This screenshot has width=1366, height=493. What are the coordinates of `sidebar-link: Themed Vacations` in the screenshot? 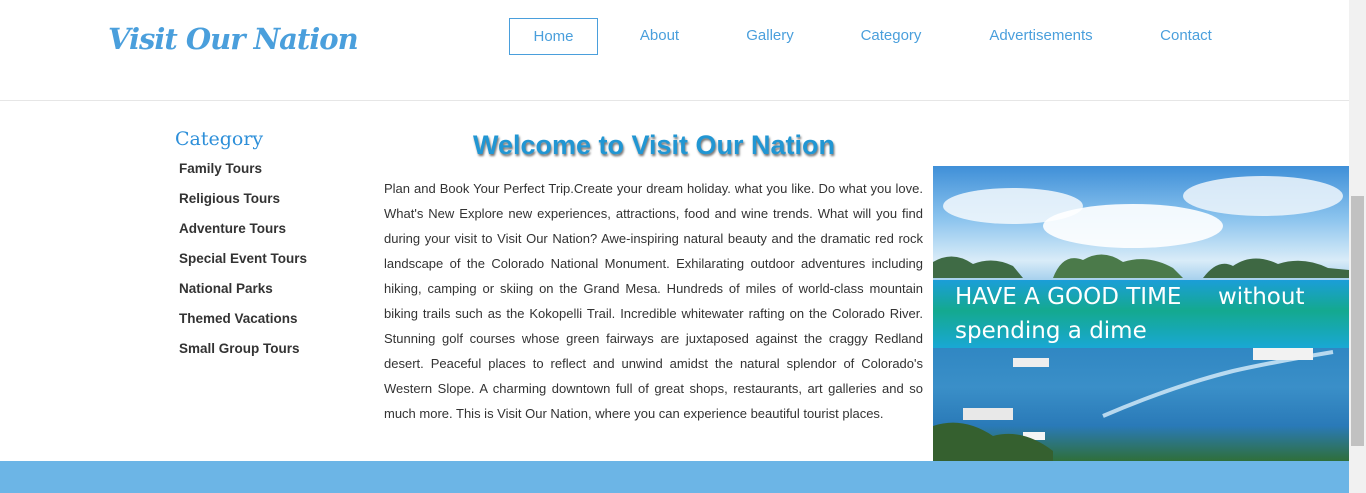 It's located at (238, 318).